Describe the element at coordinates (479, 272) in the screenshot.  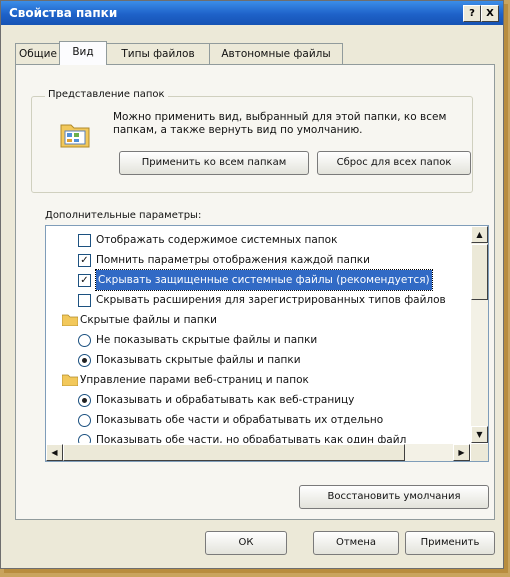
I see `vertical-scroll-thumb` at that location.